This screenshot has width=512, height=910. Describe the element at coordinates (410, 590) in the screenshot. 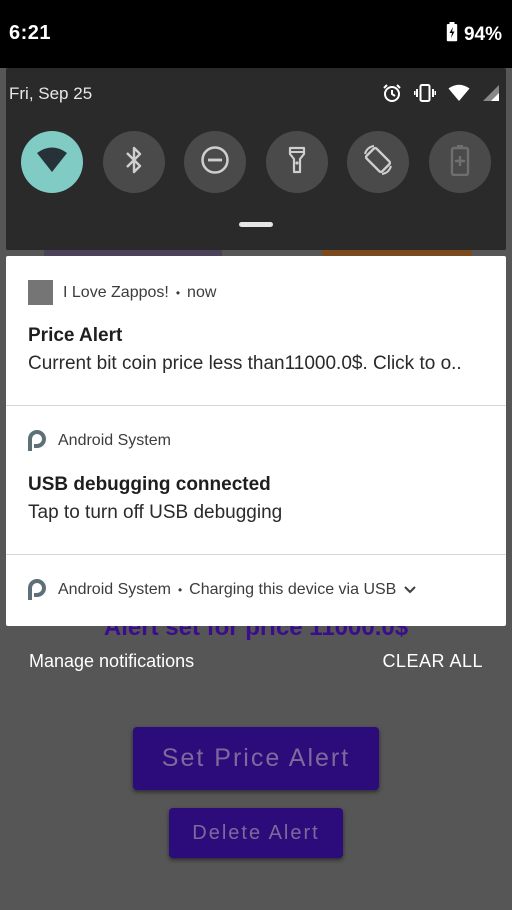

I see `chevron-down-icon` at that location.